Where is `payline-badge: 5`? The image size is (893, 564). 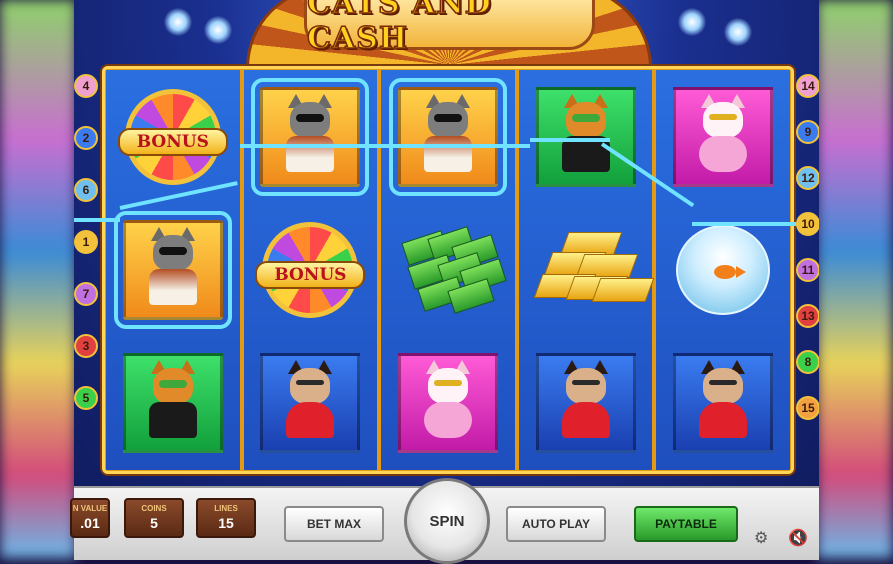 payline-badge: 5 is located at coordinates (86, 398).